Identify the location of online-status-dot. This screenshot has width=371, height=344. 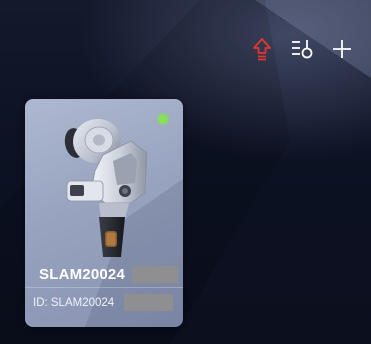
(163, 119).